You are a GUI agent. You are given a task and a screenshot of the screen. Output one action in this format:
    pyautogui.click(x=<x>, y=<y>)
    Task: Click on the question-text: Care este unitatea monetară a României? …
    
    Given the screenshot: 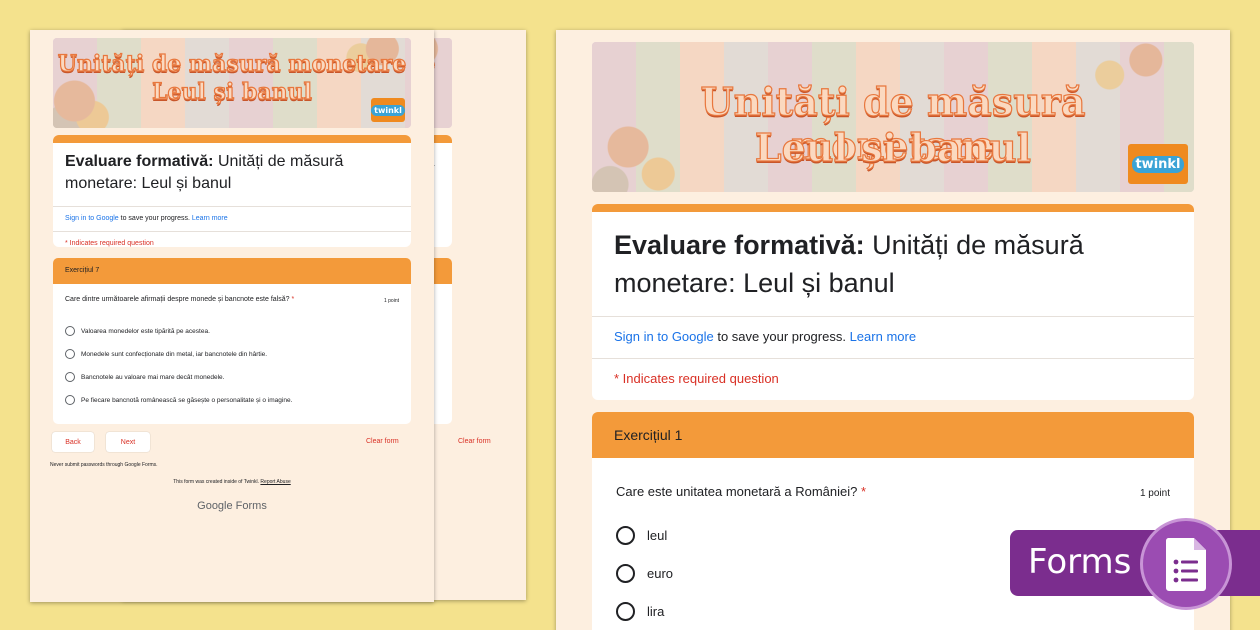 What is the action you would take?
    pyautogui.click(x=741, y=491)
    